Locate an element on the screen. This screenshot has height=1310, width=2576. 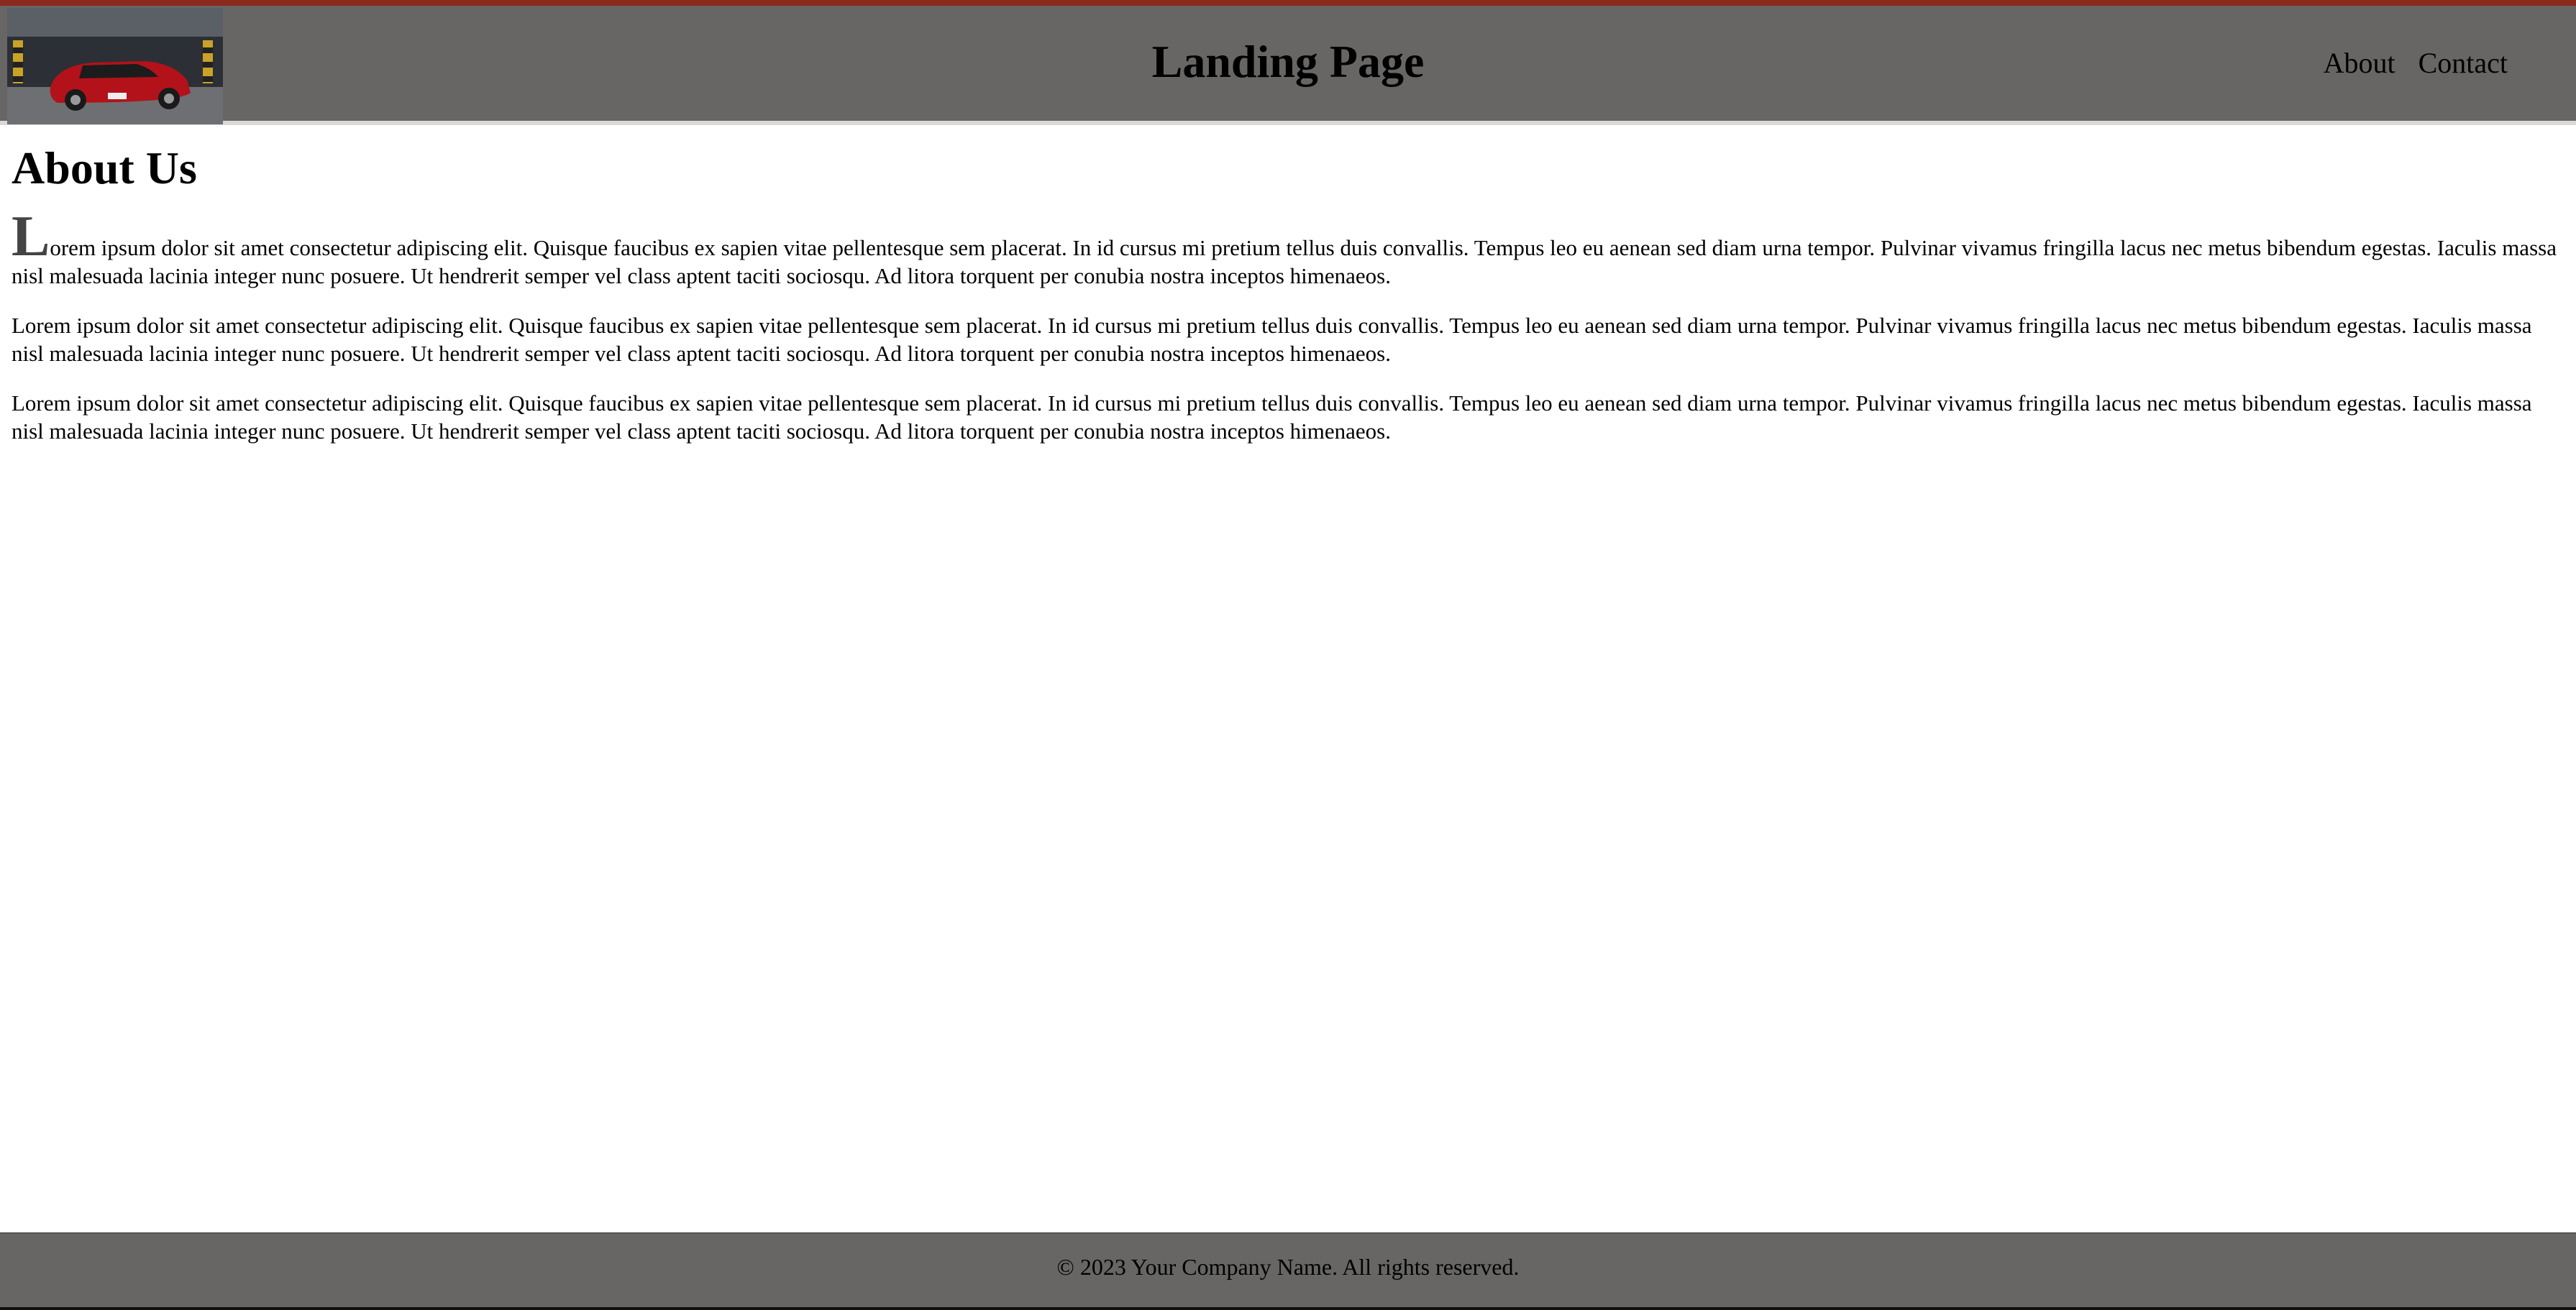
nav-link-about: About is located at coordinates (2359, 64).